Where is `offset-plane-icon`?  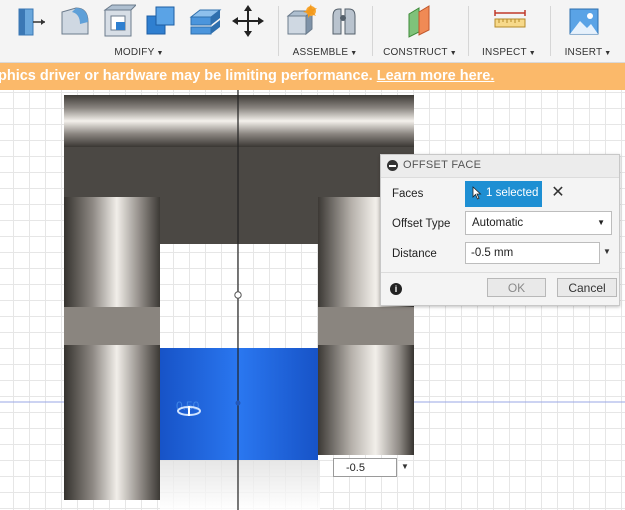
offset-plane-icon is located at coordinates (420, 21).